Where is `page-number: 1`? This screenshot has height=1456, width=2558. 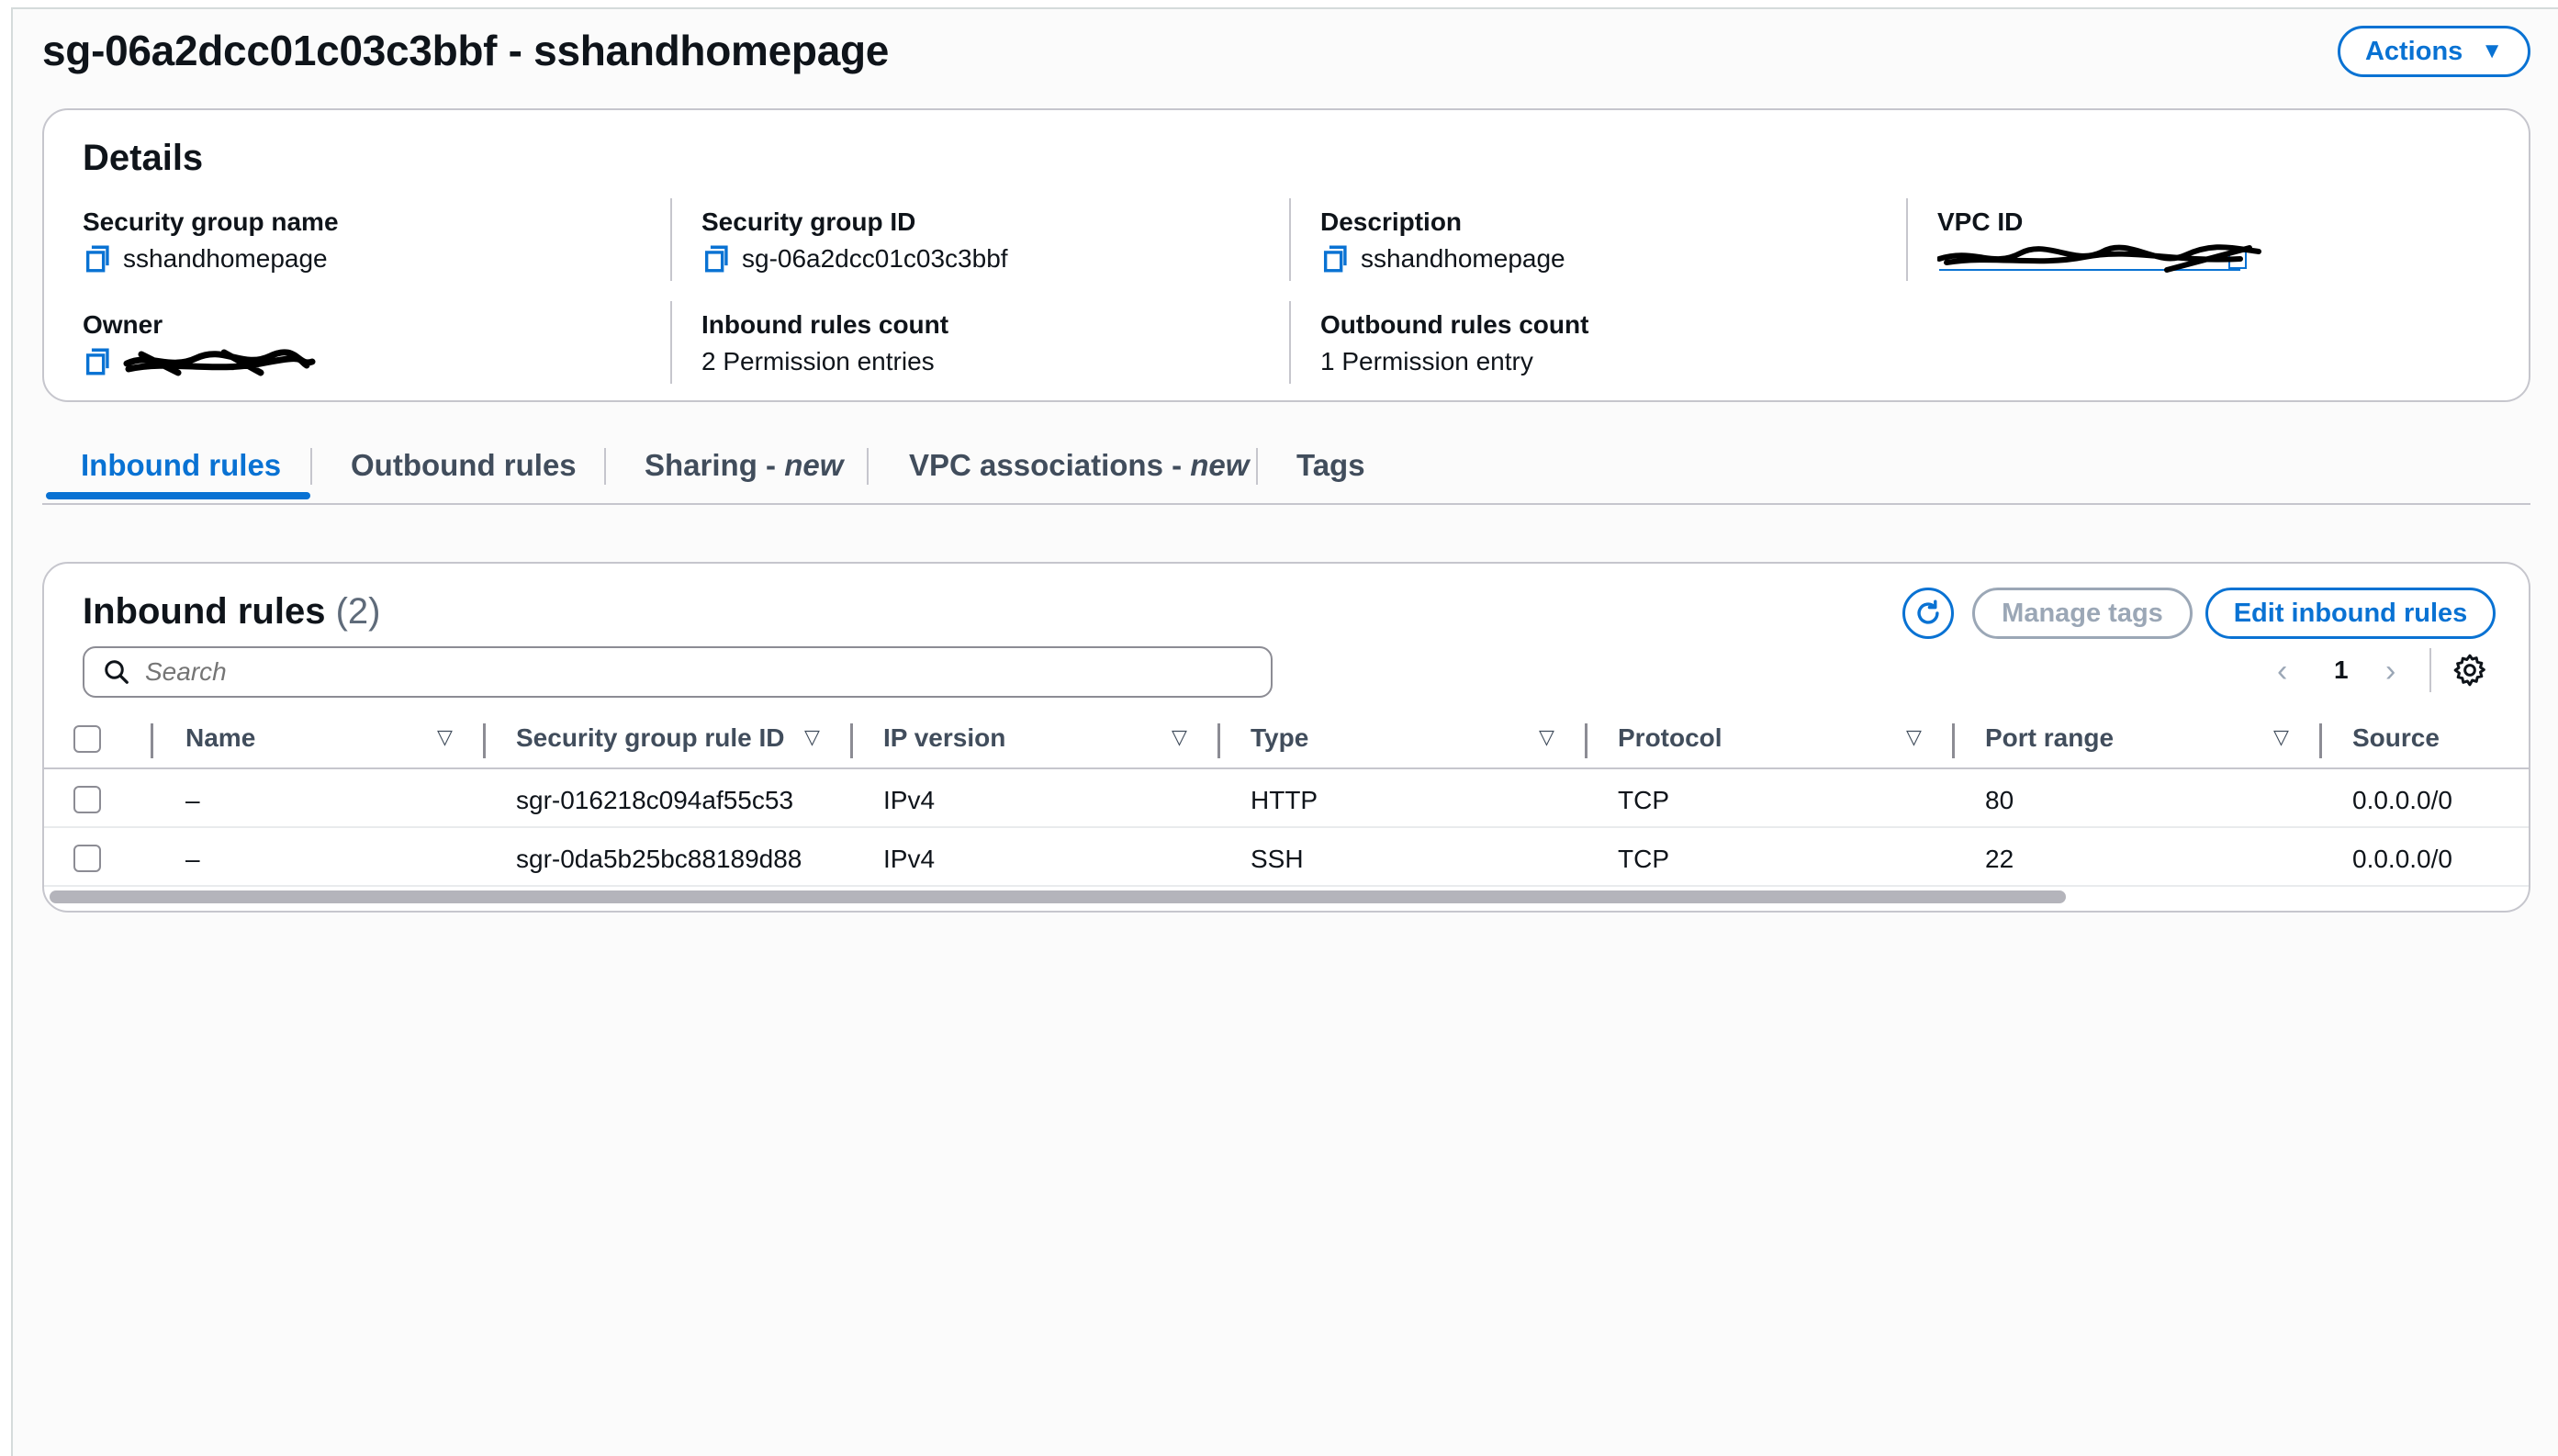 page-number: 1 is located at coordinates (2342, 670).